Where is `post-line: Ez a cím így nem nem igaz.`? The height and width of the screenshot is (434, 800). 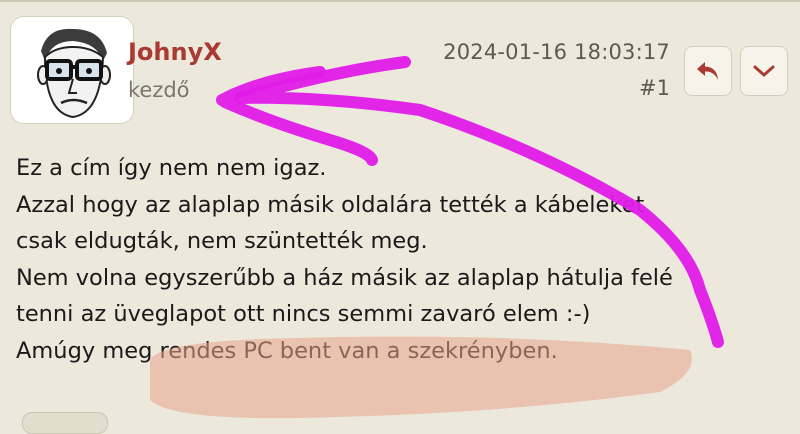 post-line: Ez a cím így nem nem igaz. is located at coordinates (171, 168).